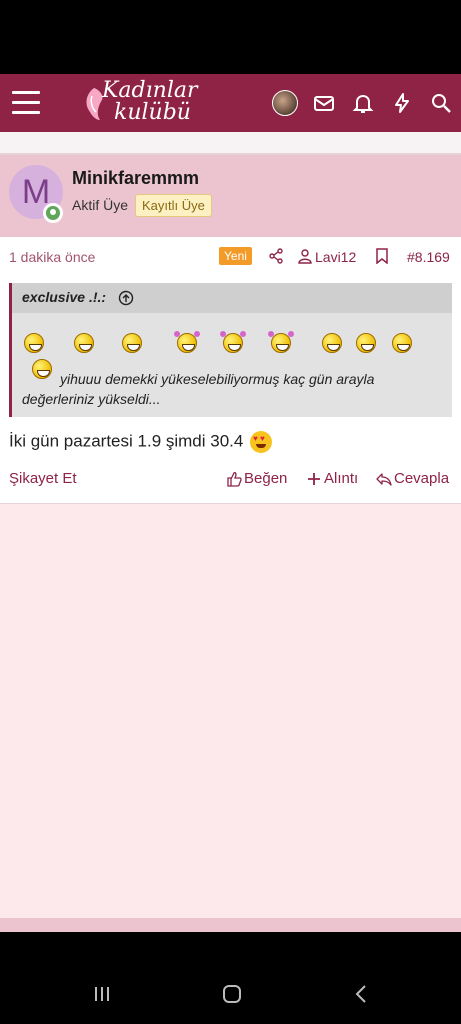 The height and width of the screenshot is (1024, 461). Describe the element at coordinates (43, 478) in the screenshot. I see `report-link: Şikayet Et` at that location.